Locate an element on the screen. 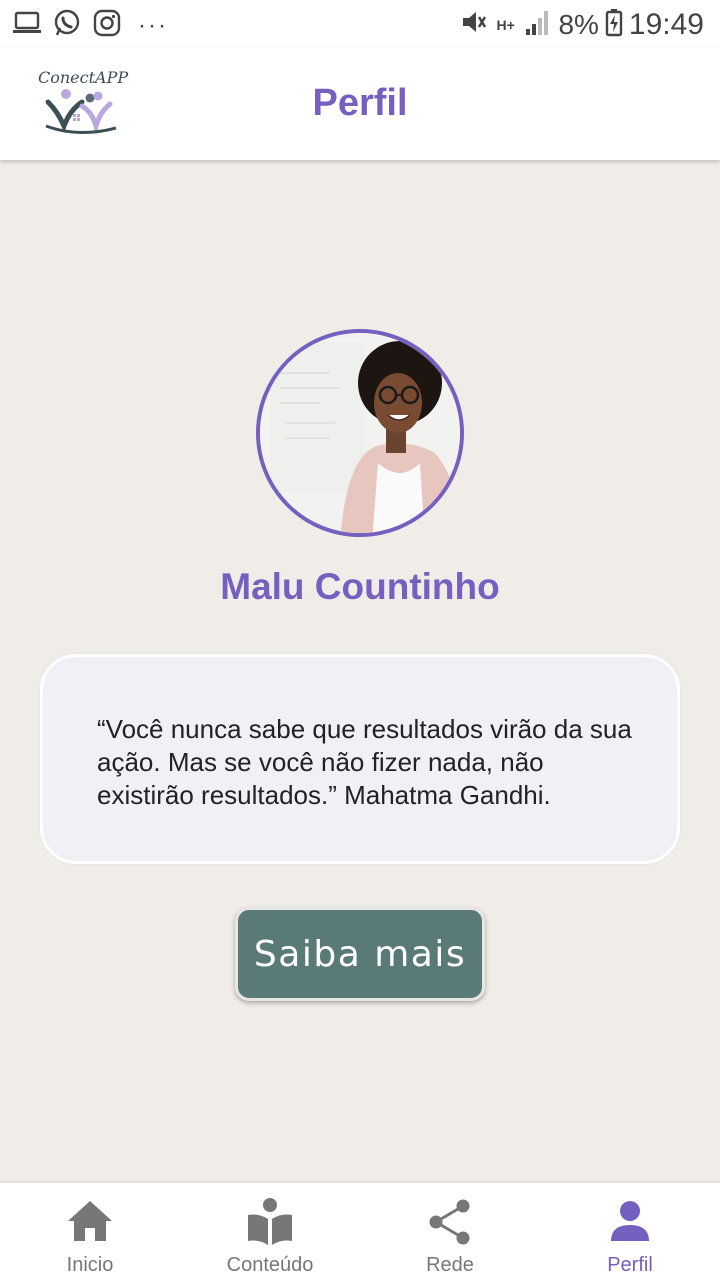  nav-item-perfil: Perfil is located at coordinates (630, 1231).